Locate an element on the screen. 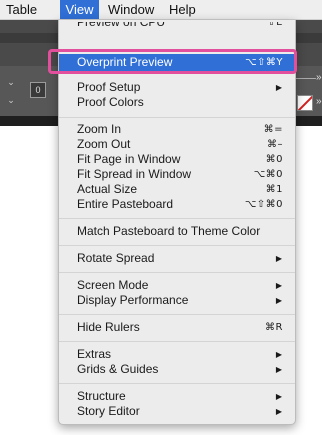 This screenshot has height=435, width=322. menu-item-shortcut: ⌘– is located at coordinates (275, 144).